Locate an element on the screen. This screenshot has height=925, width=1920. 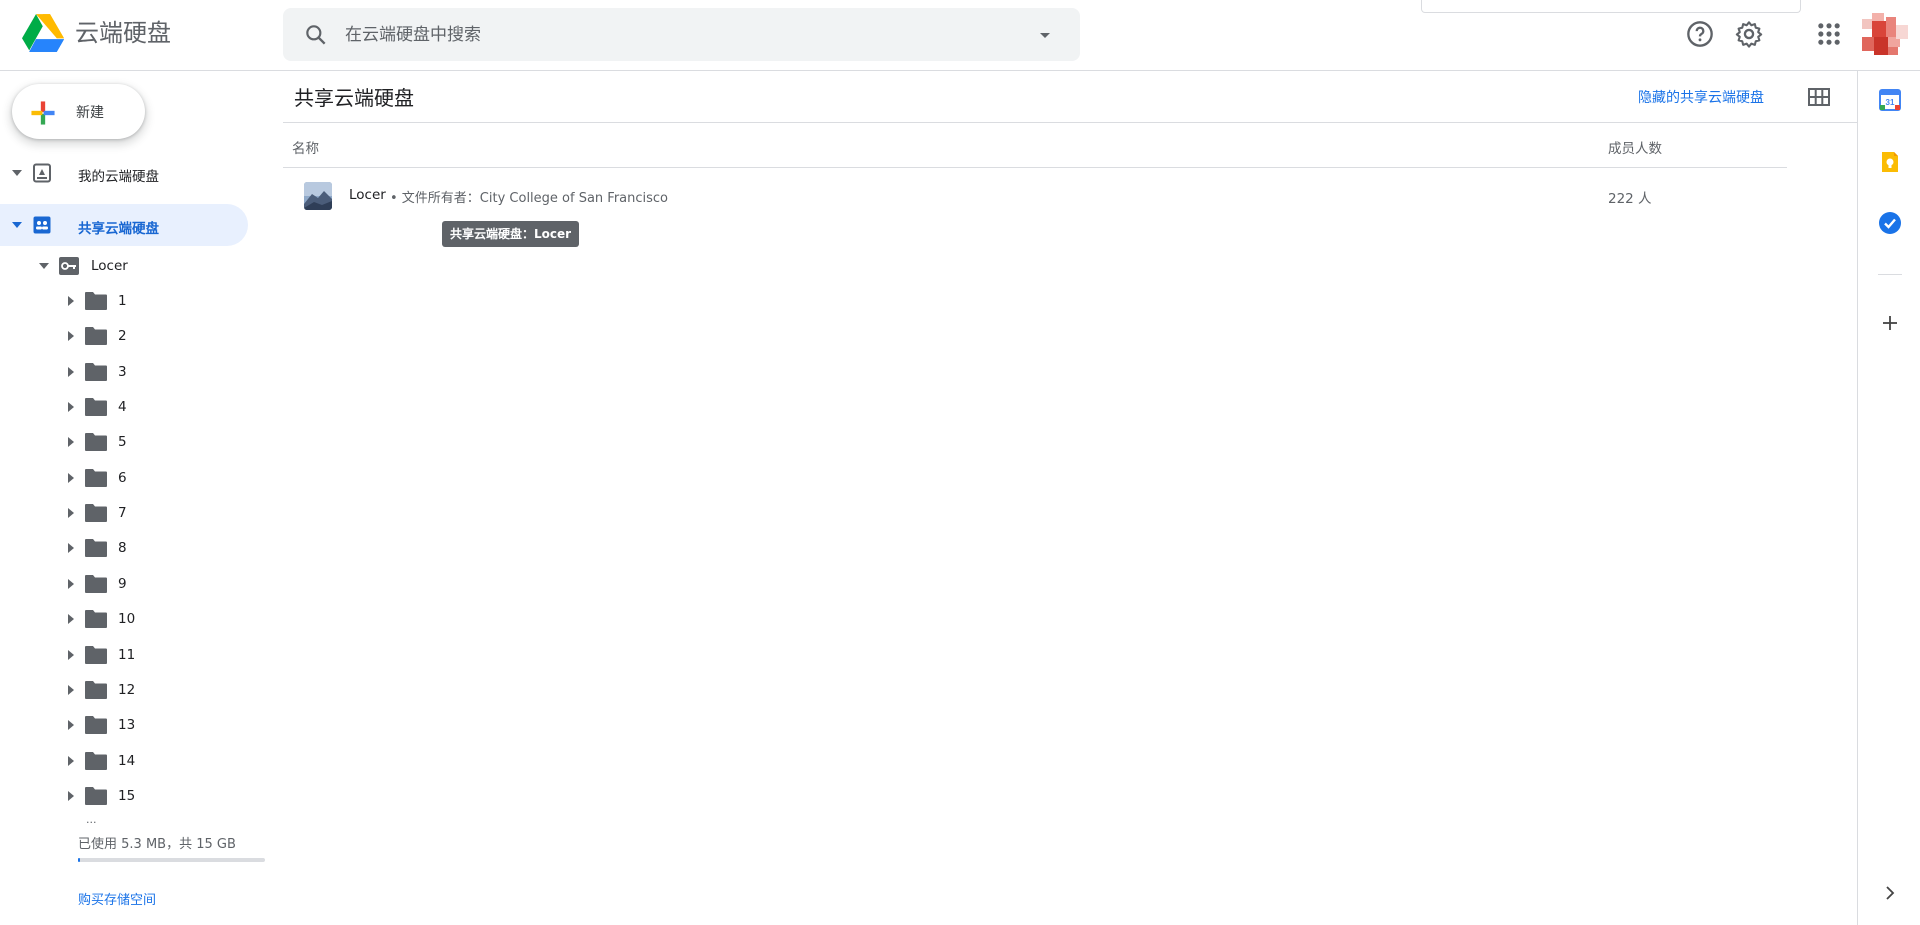
storage-usage-fill is located at coordinates (79, 860).